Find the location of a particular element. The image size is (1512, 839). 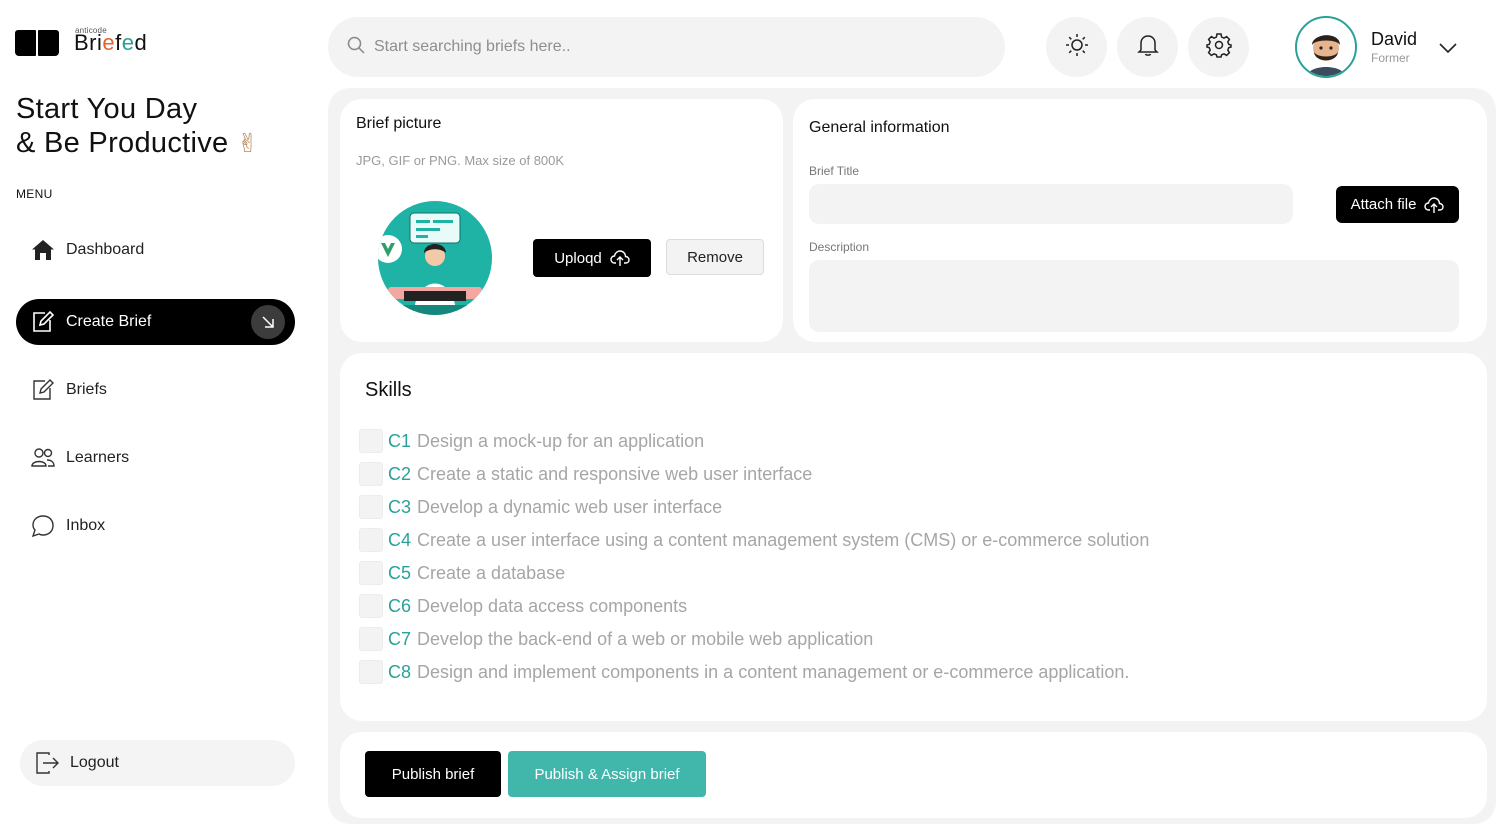

chat-icon is located at coordinates (43, 526).